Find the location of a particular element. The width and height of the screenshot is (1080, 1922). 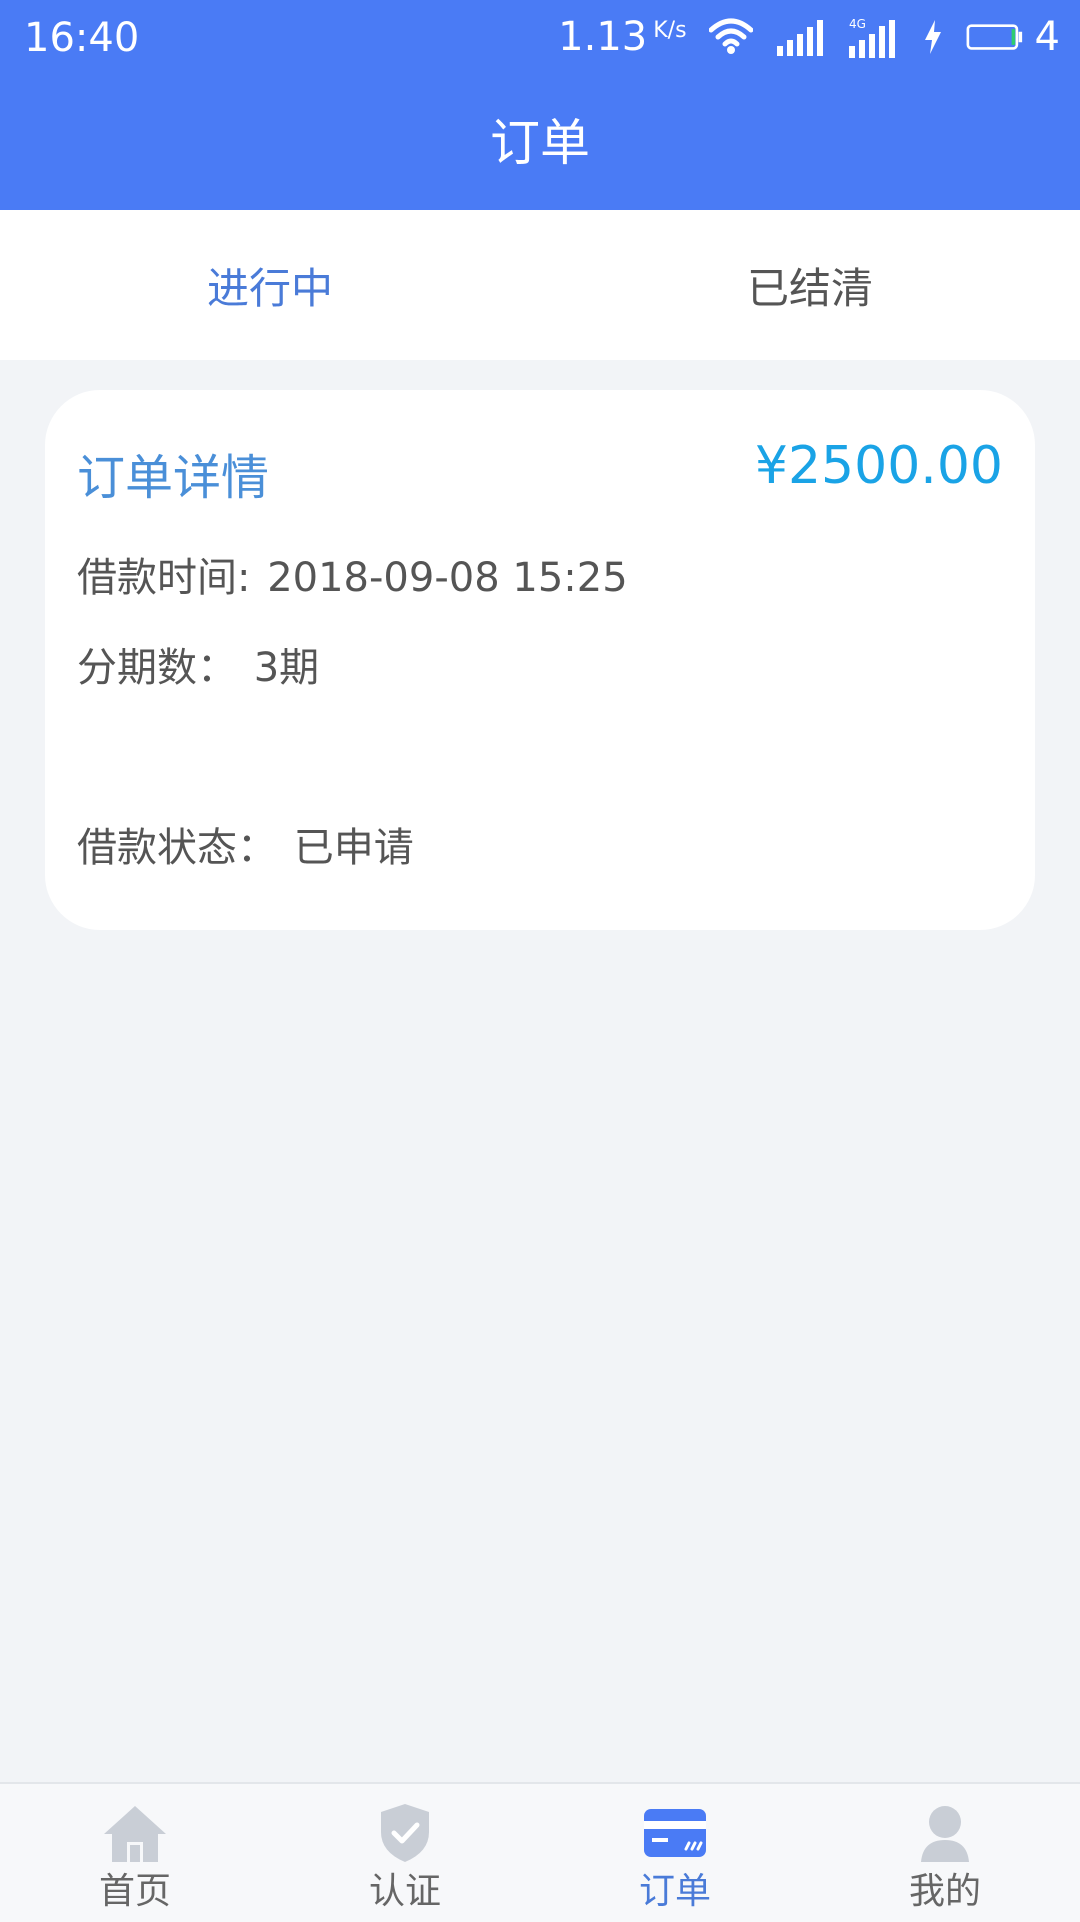

nav-orders-label: 订单 is located at coordinates (674, 1891).